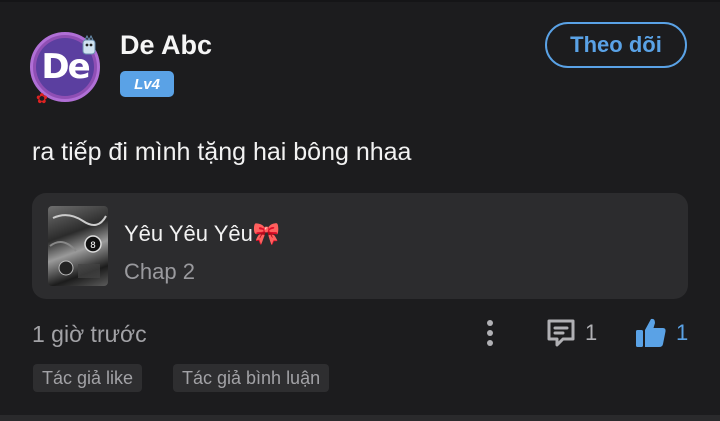  I want to click on story-cover-art: 8, so click(78, 246).